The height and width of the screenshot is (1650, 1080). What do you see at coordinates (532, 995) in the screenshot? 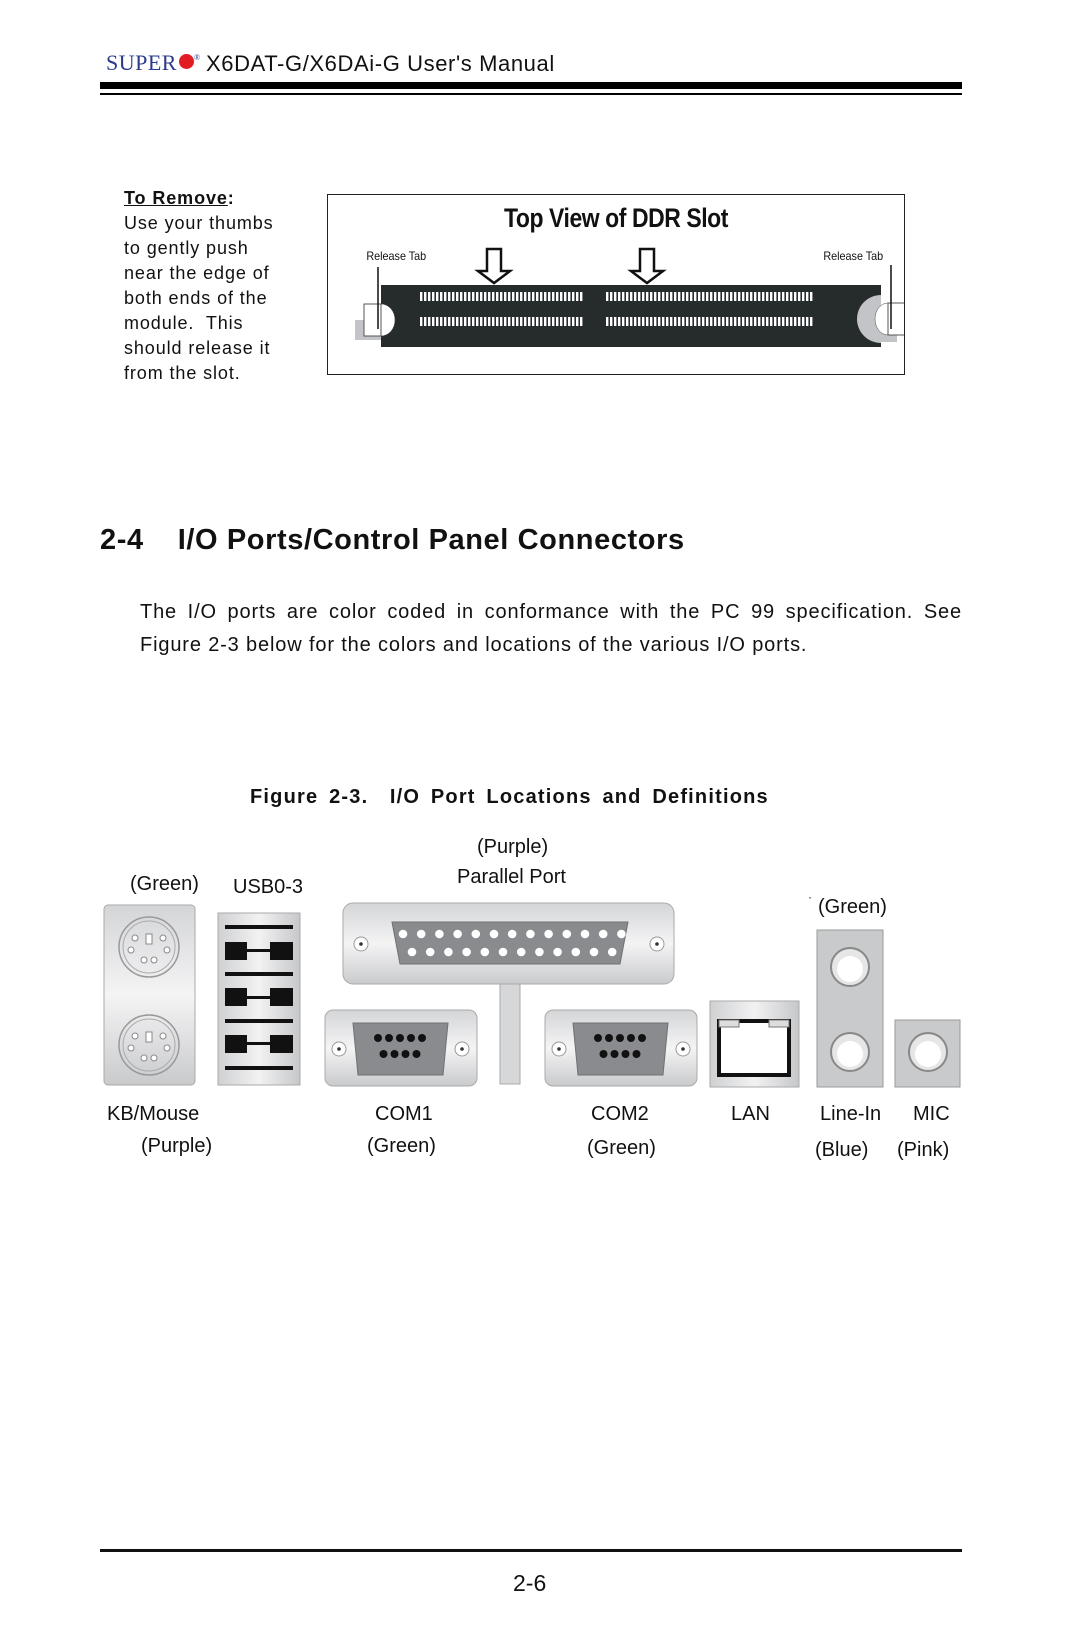
I see `io-ports-diagram` at bounding box center [532, 995].